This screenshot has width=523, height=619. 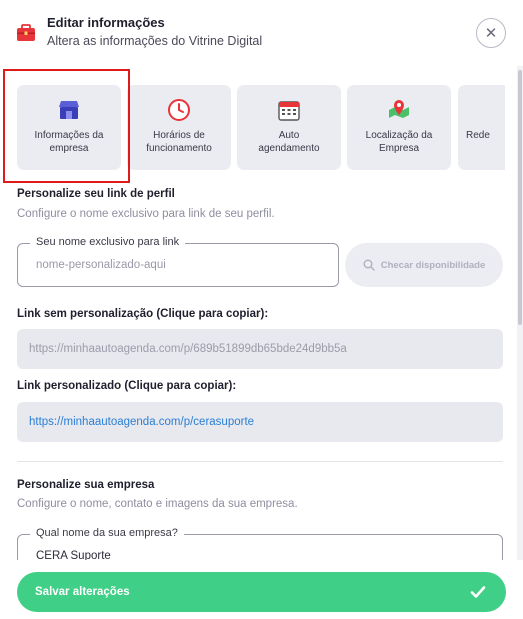 I want to click on company-section-title: Personalize sua empresa, so click(x=86, y=485).